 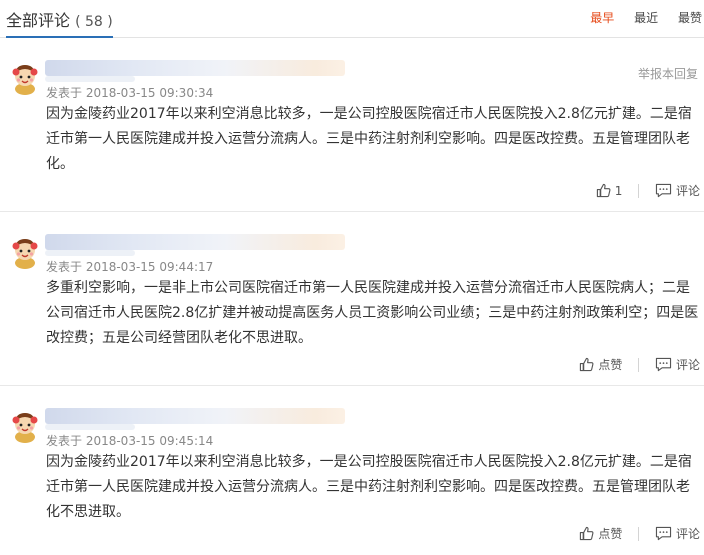 What do you see at coordinates (130, 93) in the screenshot?
I see `comment-timestamp: 发表于 2018-03-15 09:30:34` at bounding box center [130, 93].